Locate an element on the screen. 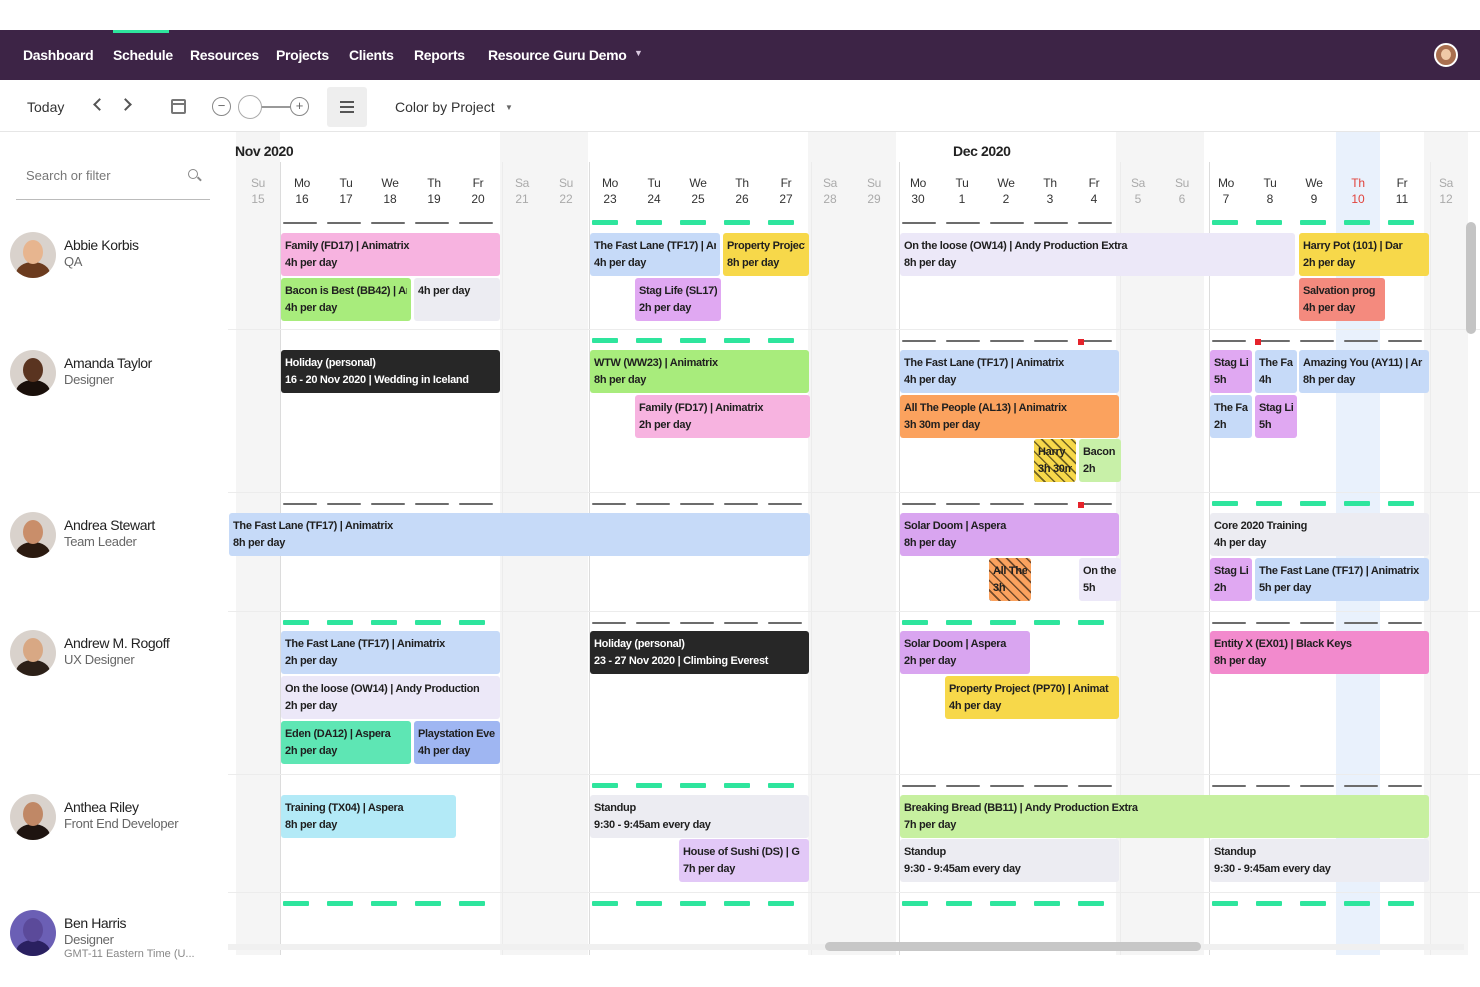  booking-duration: 3h is located at coordinates (999, 588).